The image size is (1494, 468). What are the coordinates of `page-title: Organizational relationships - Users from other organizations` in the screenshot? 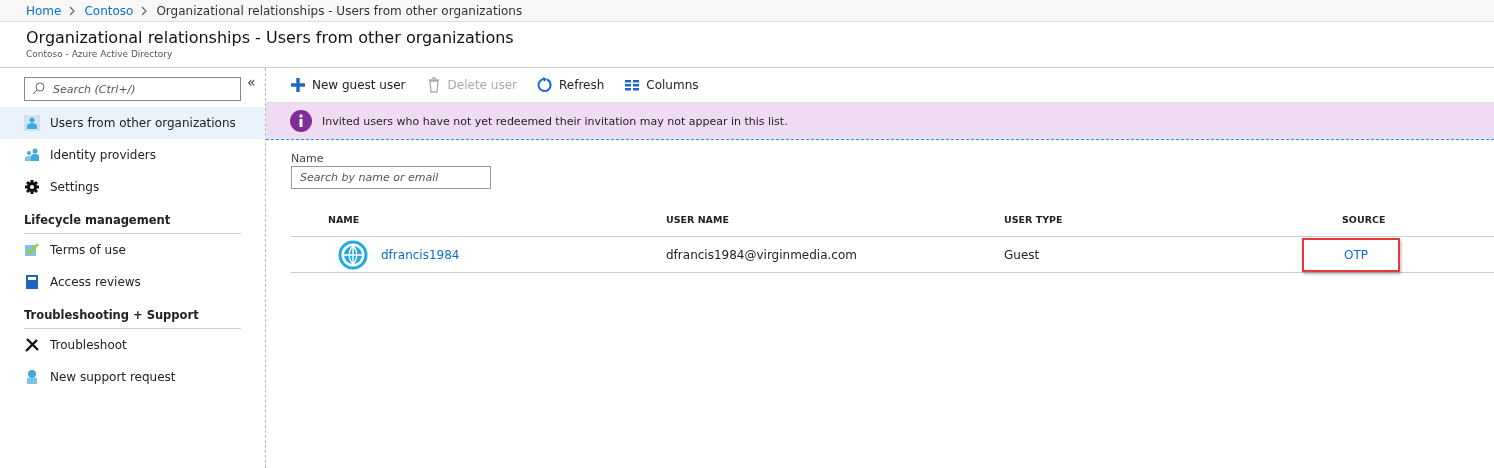 It's located at (270, 37).